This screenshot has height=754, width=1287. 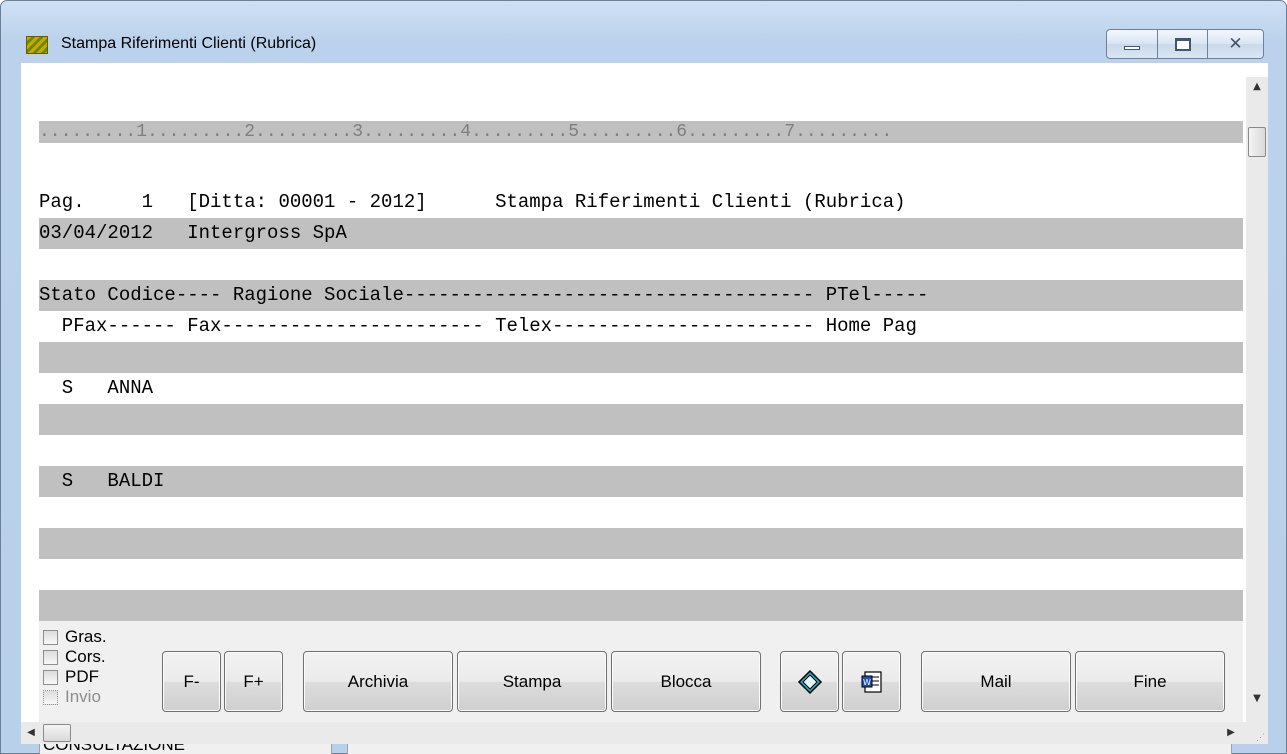 I want to click on scroll-right-arrow-icon: ▶, so click(x=1231, y=733).